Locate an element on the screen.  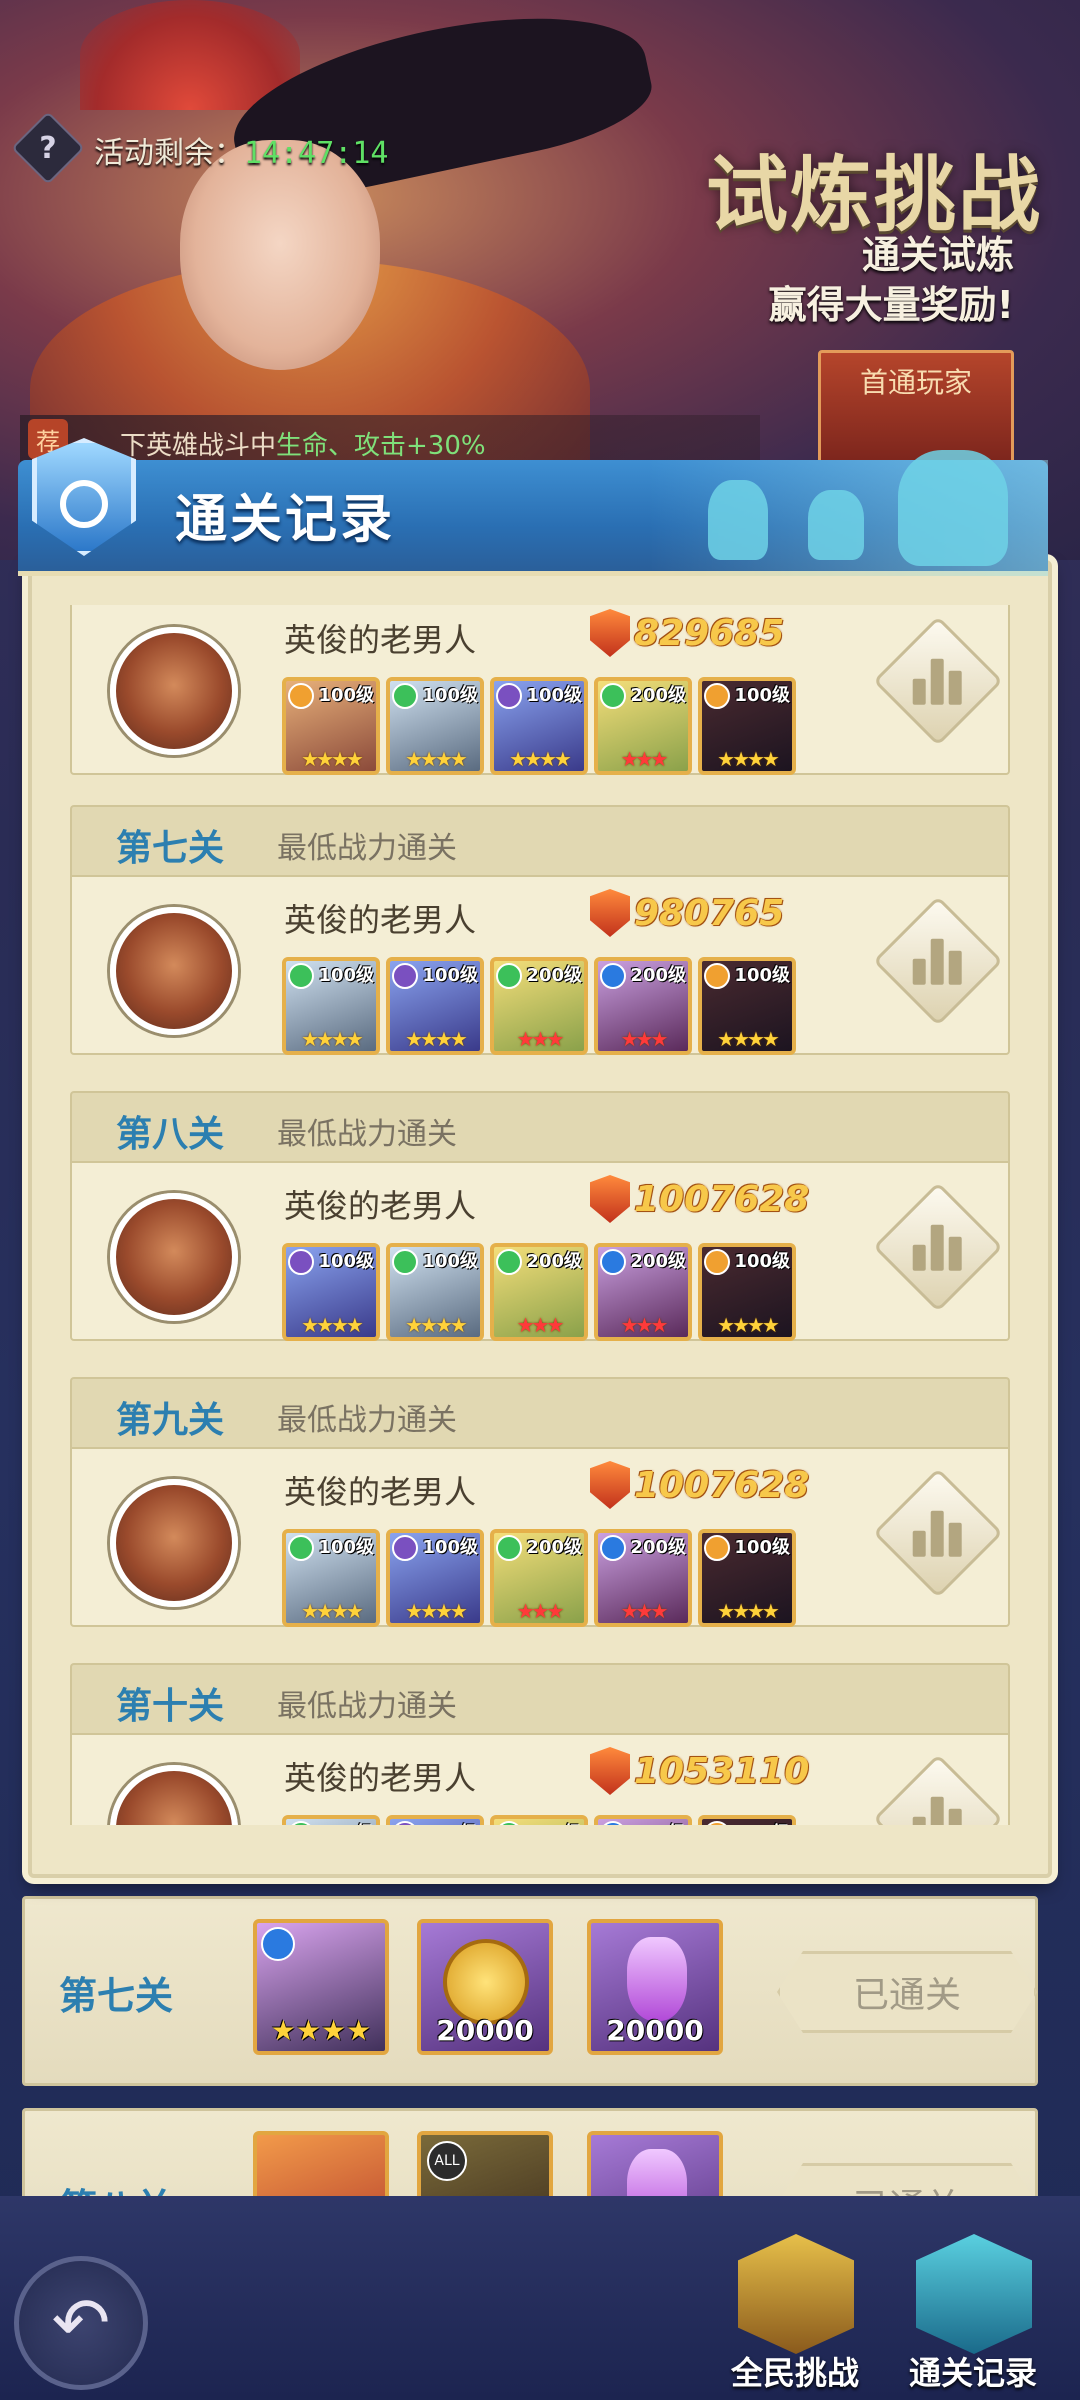
stage-desc: 最低战力通关 is located at coordinates (367, 1134).